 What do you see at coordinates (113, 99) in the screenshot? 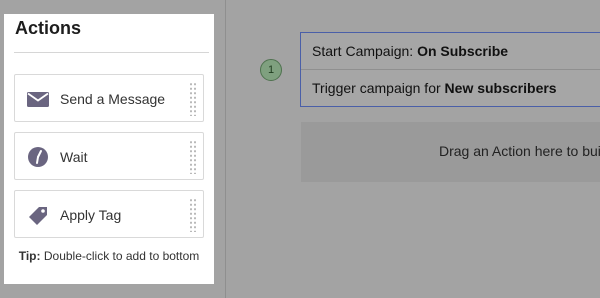
I see `action-label: Send a Message` at bounding box center [113, 99].